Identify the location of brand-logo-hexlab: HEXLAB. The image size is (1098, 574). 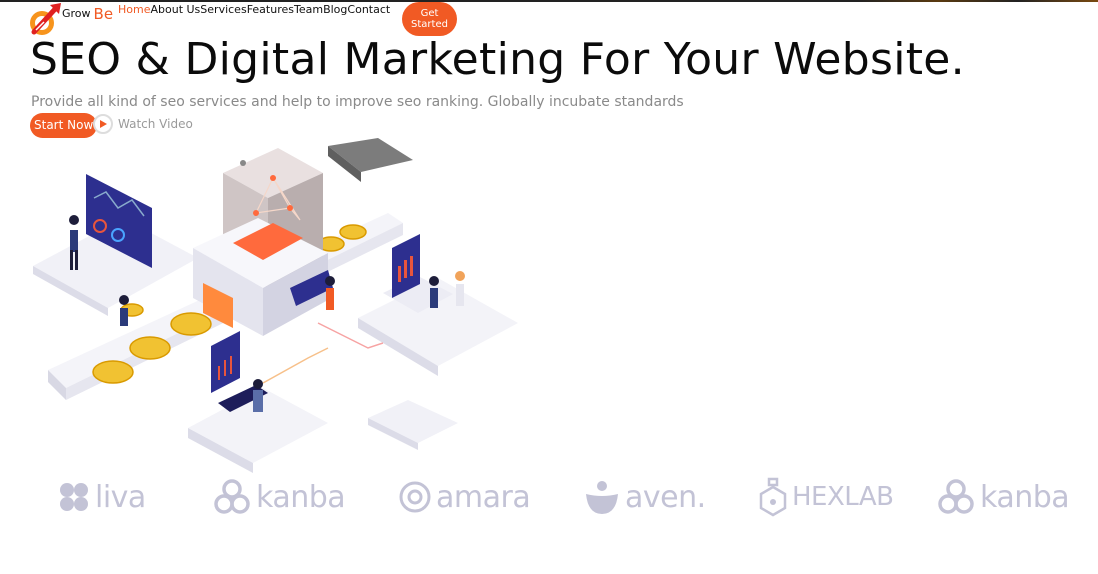
(826, 497).